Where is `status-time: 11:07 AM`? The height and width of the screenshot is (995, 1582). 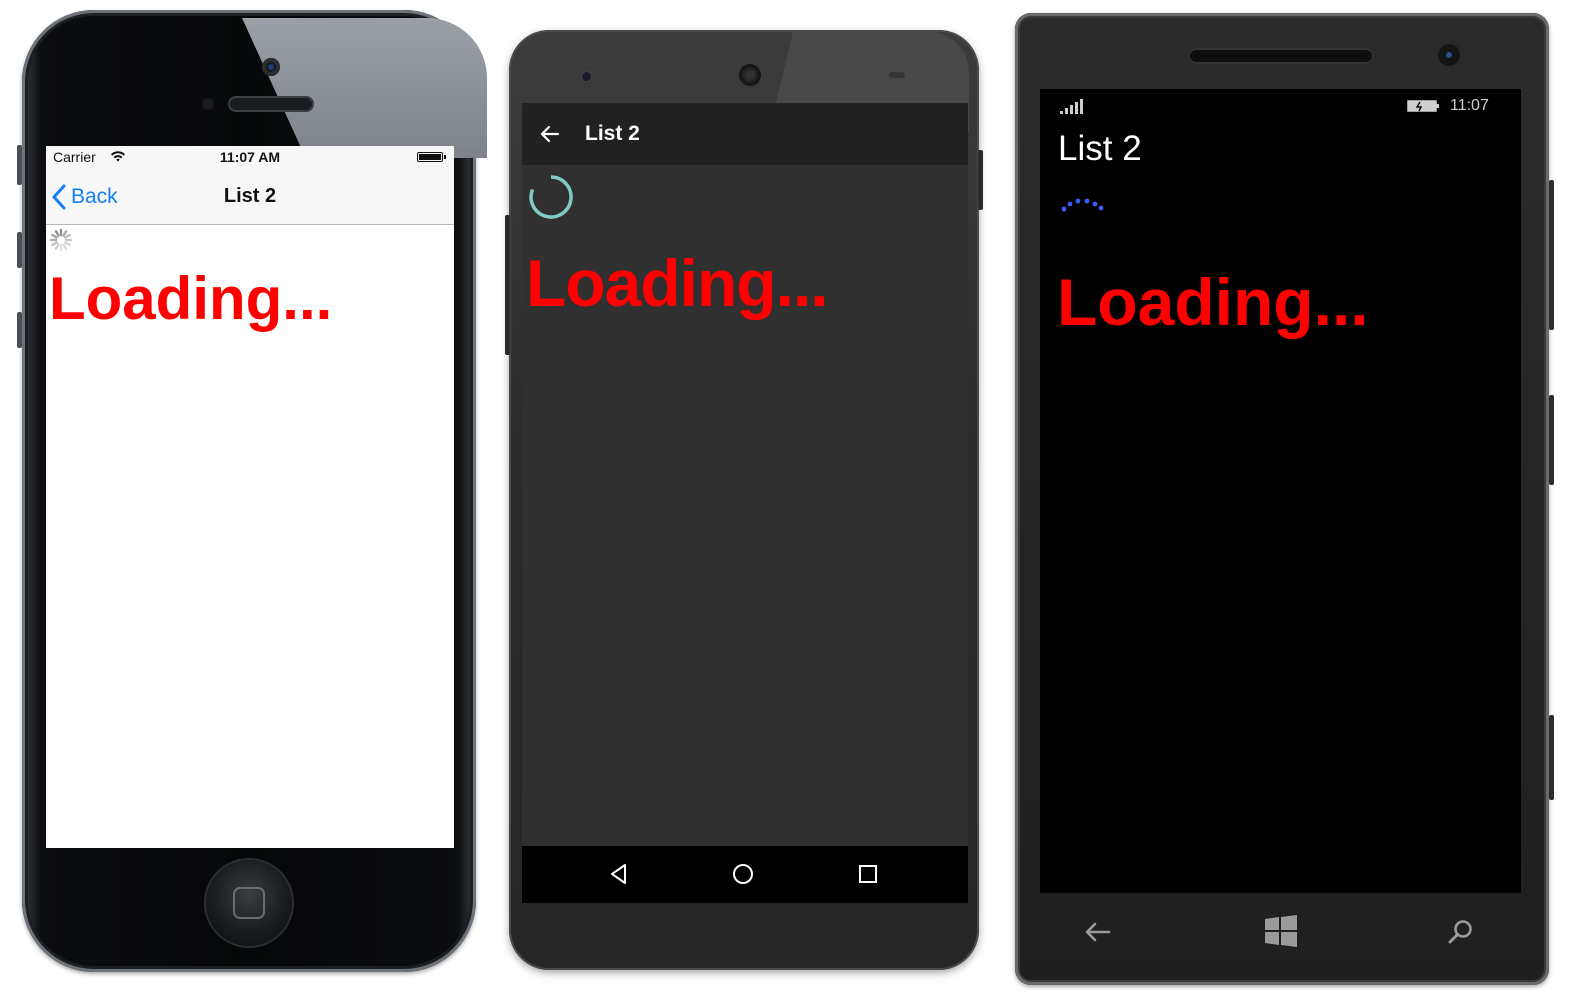
status-time: 11:07 AM is located at coordinates (250, 157).